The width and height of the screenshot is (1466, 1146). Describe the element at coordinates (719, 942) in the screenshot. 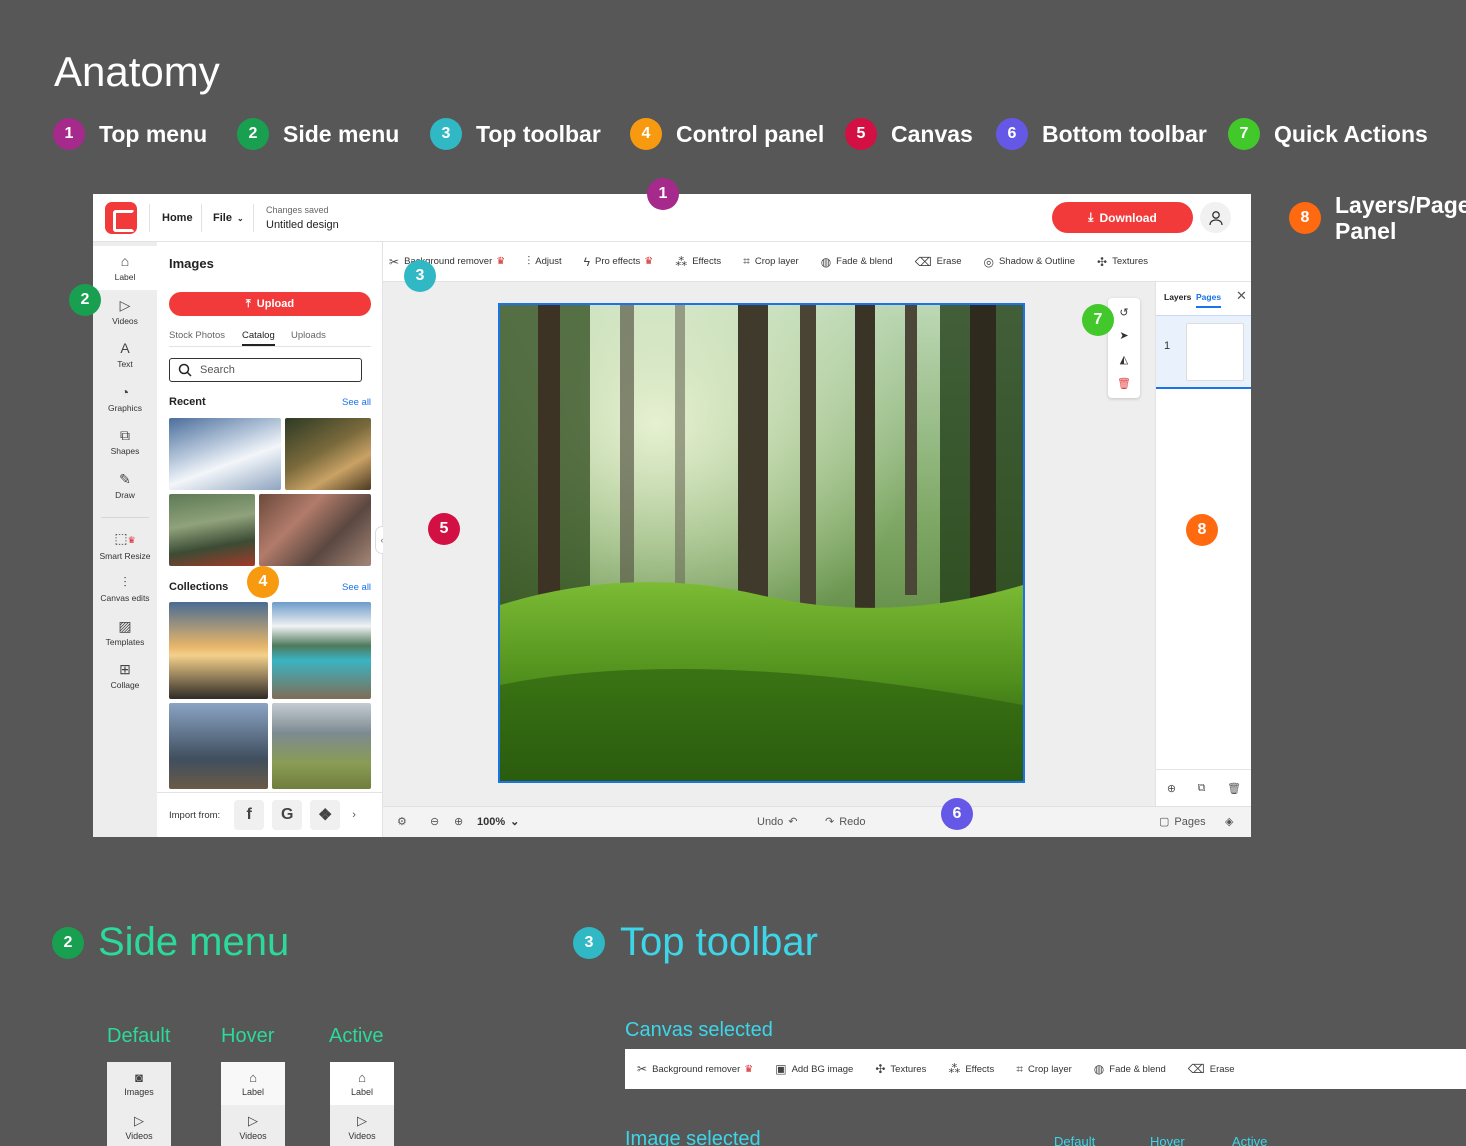

I see `section-title-top-toolbar: Top toolbar` at that location.